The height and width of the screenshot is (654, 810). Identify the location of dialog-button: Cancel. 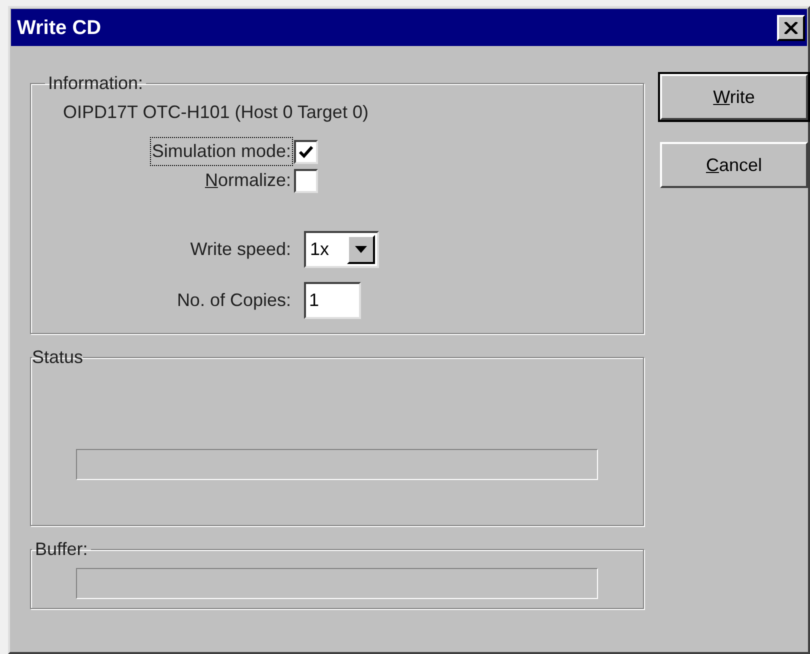
(734, 165).